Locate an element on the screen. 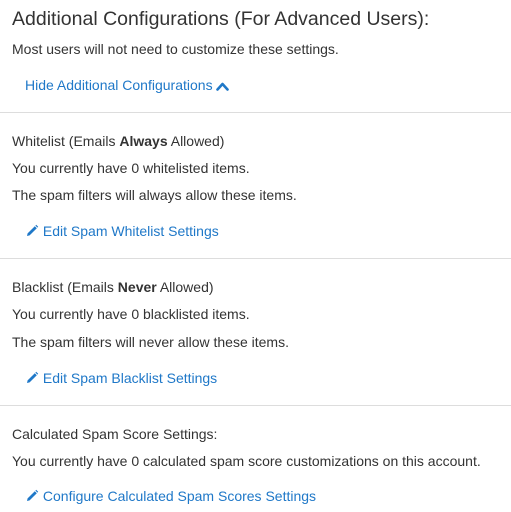 This screenshot has height=512, width=511. chevron-up-icon is located at coordinates (223, 87).